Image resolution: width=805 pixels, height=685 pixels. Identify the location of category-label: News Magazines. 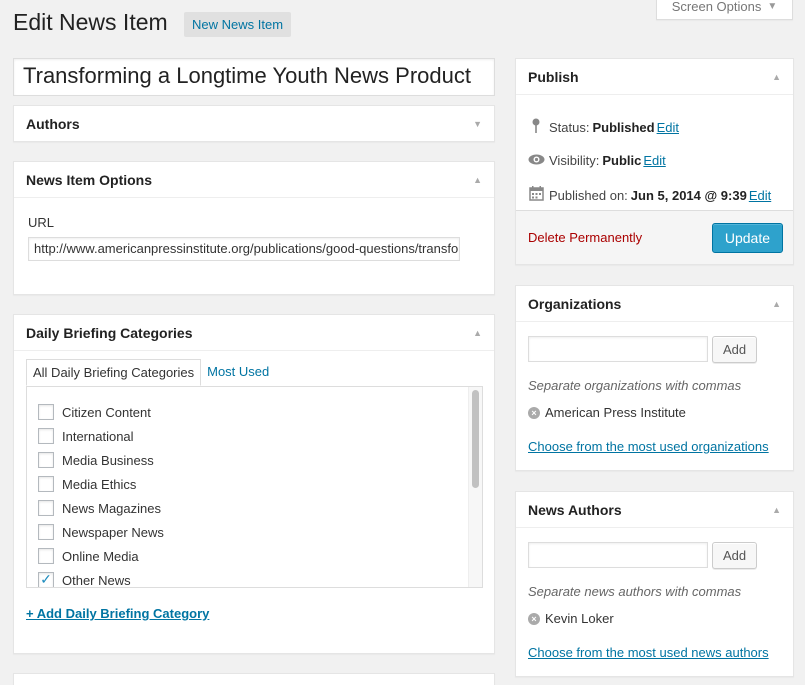
(111, 508).